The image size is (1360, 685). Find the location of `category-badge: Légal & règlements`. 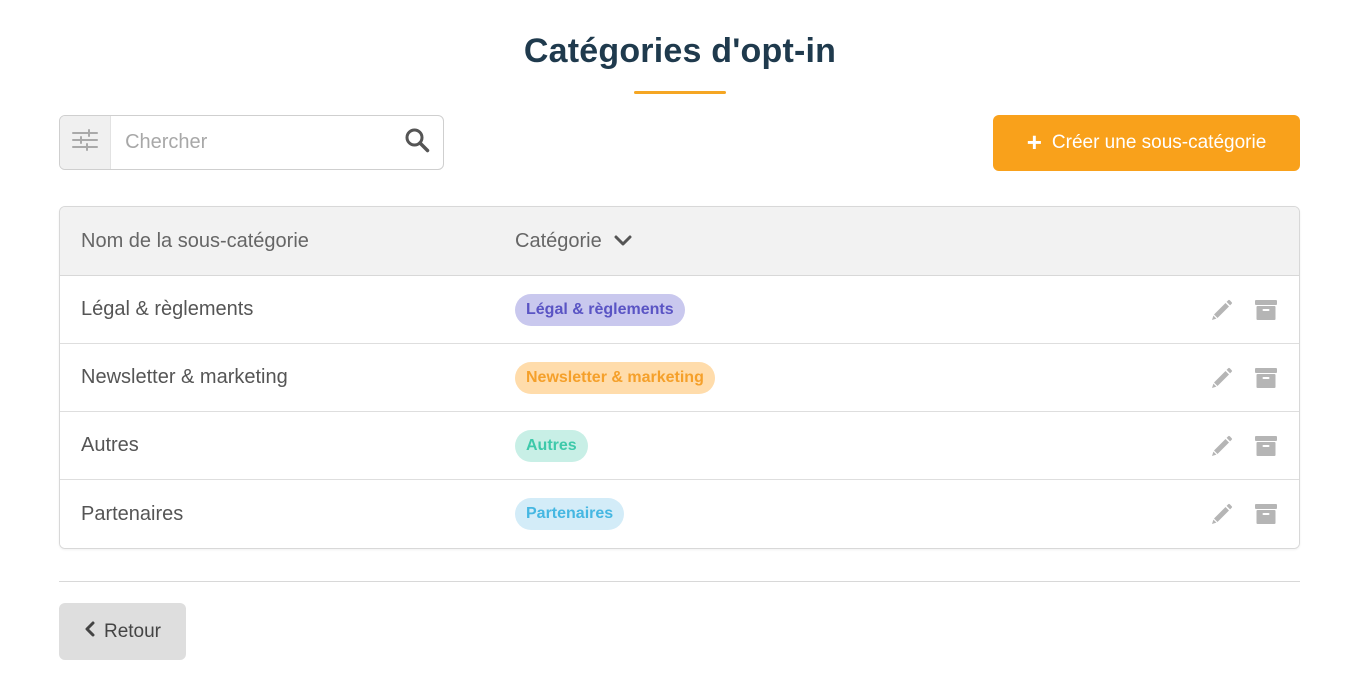

category-badge: Légal & règlements is located at coordinates (600, 309).